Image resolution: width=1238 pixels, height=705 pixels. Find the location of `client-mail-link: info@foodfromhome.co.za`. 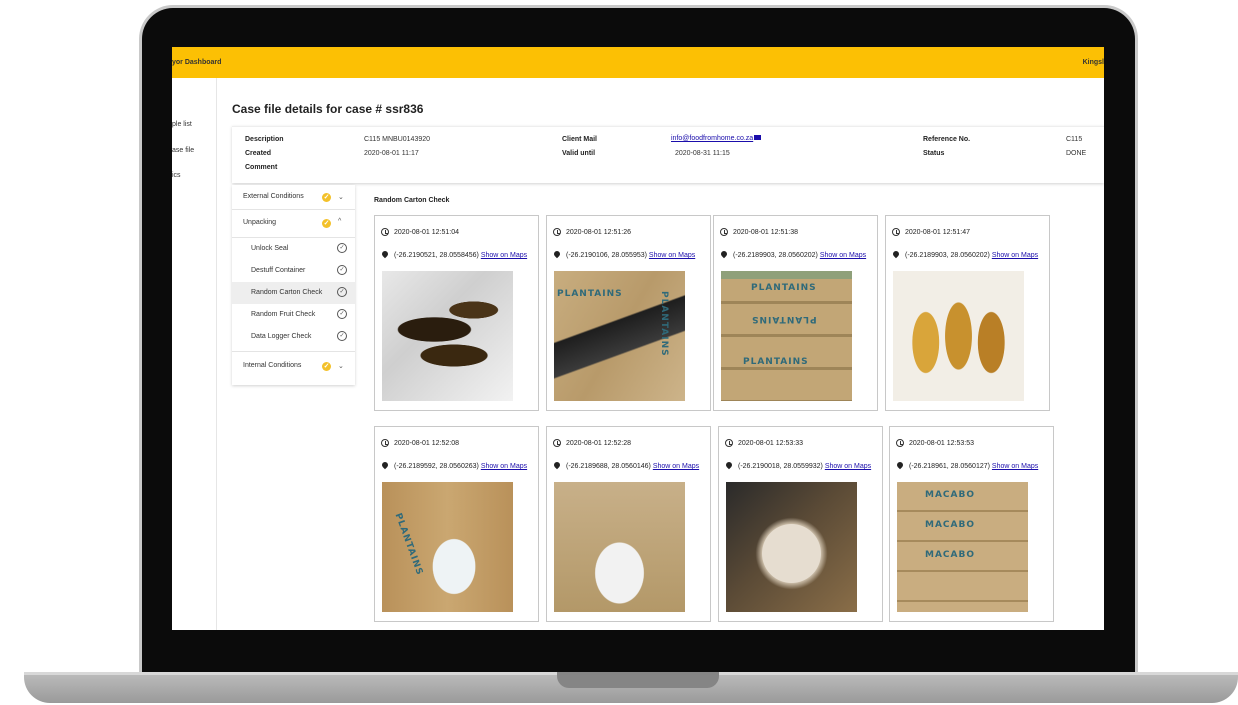

client-mail-link: info@foodfromhome.co.za is located at coordinates (712, 138).